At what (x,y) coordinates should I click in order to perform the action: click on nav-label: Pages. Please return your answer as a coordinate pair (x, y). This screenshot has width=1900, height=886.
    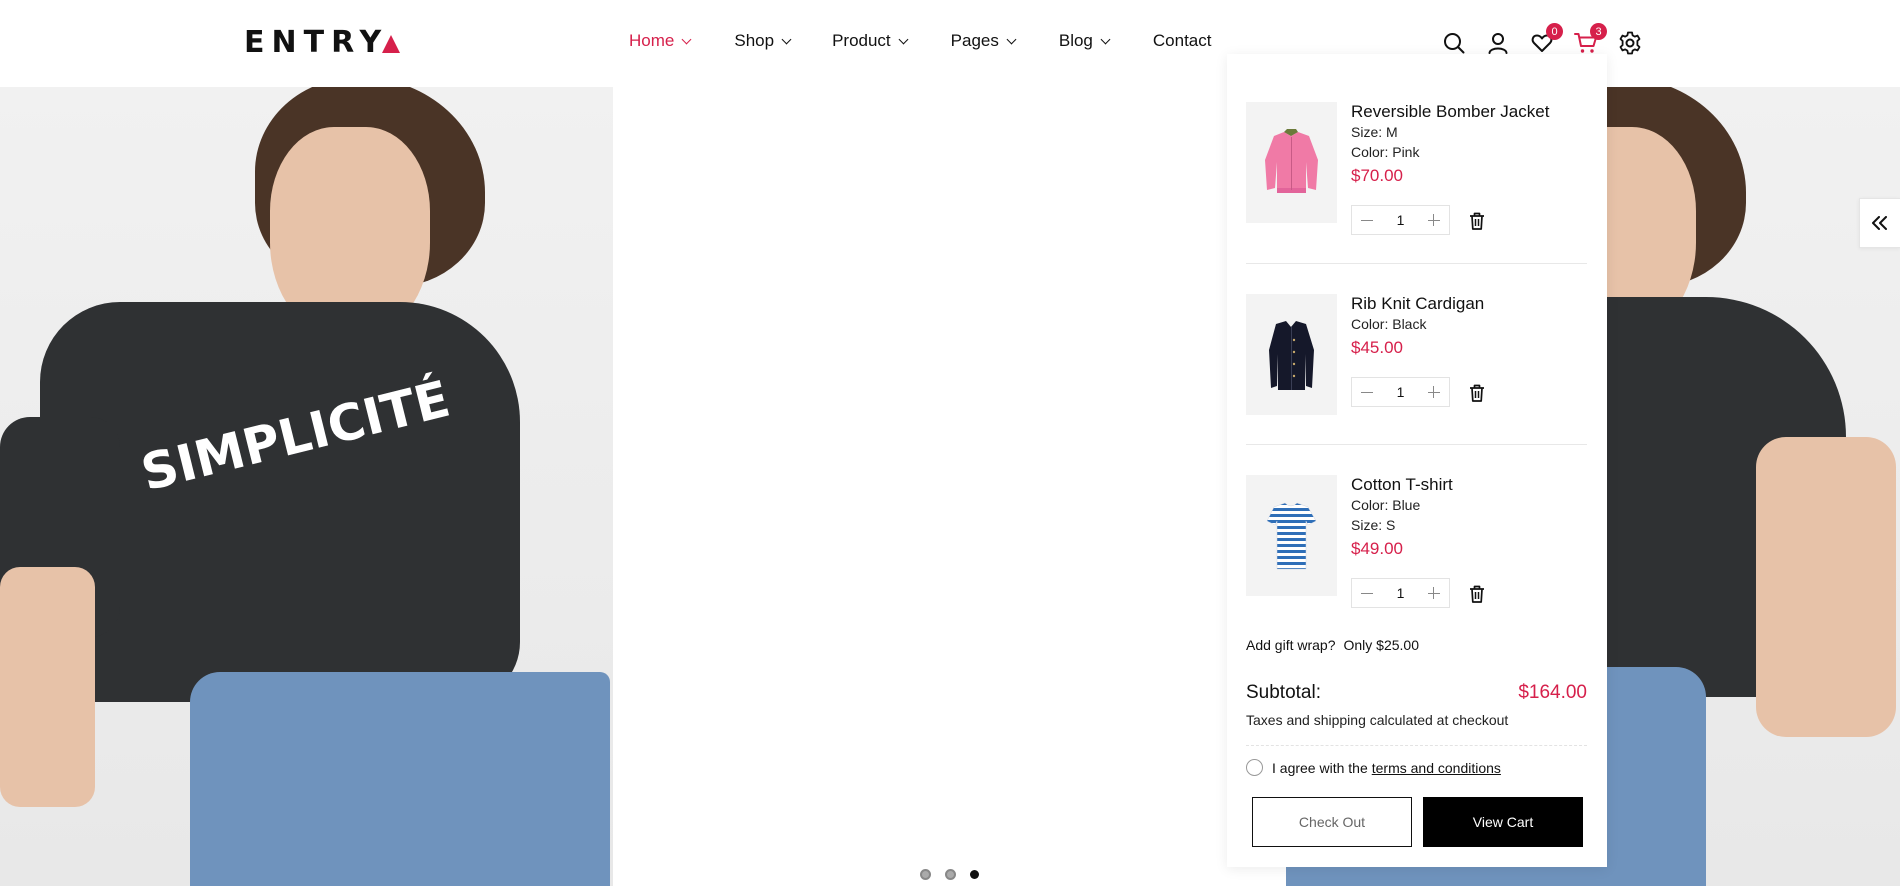
    Looking at the image, I should click on (974, 40).